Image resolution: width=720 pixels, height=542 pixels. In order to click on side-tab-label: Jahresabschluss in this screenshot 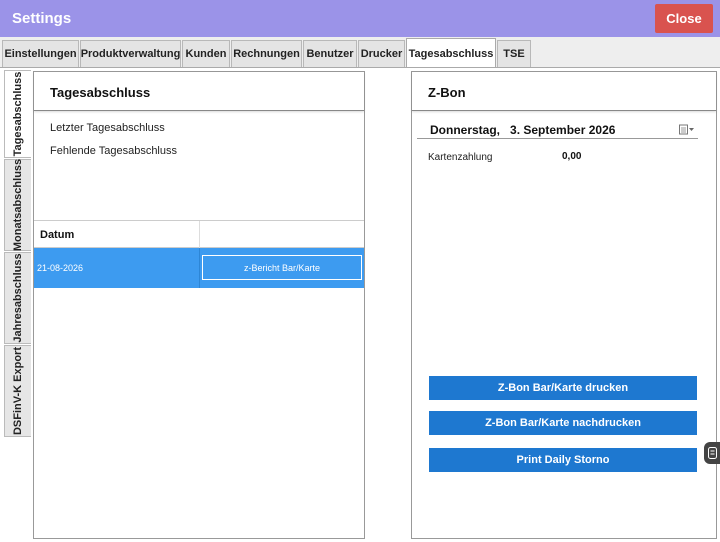, I will do `click(18, 298)`.